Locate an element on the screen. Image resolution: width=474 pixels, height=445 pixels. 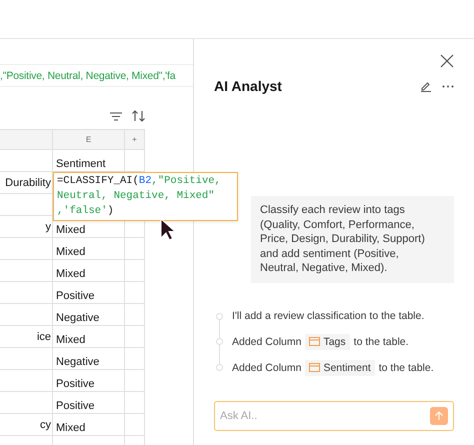
column-header: E is located at coordinates (88, 139).